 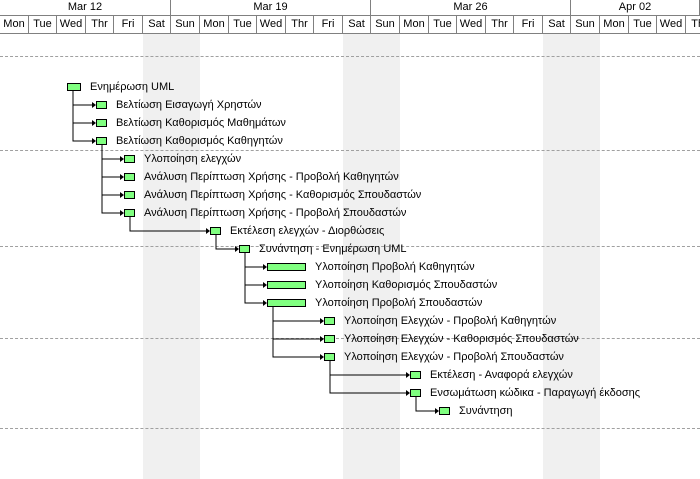 I want to click on task-label: Υλοποίηση Καθορισμός Σπουδαστών, so click(x=406, y=285).